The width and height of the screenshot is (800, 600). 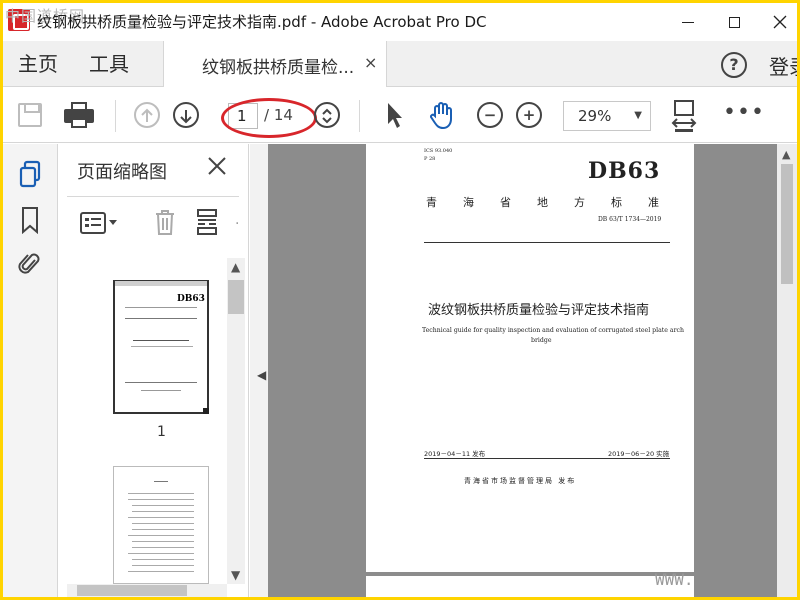 What do you see at coordinates (30, 370) in the screenshot?
I see `navigation-rail` at bounding box center [30, 370].